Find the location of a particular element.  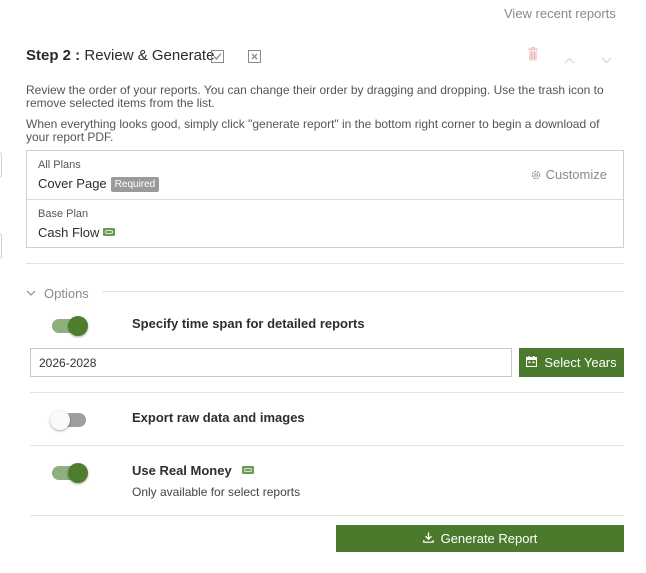

report-item-name-row: Cover Page Required is located at coordinates (99, 184).